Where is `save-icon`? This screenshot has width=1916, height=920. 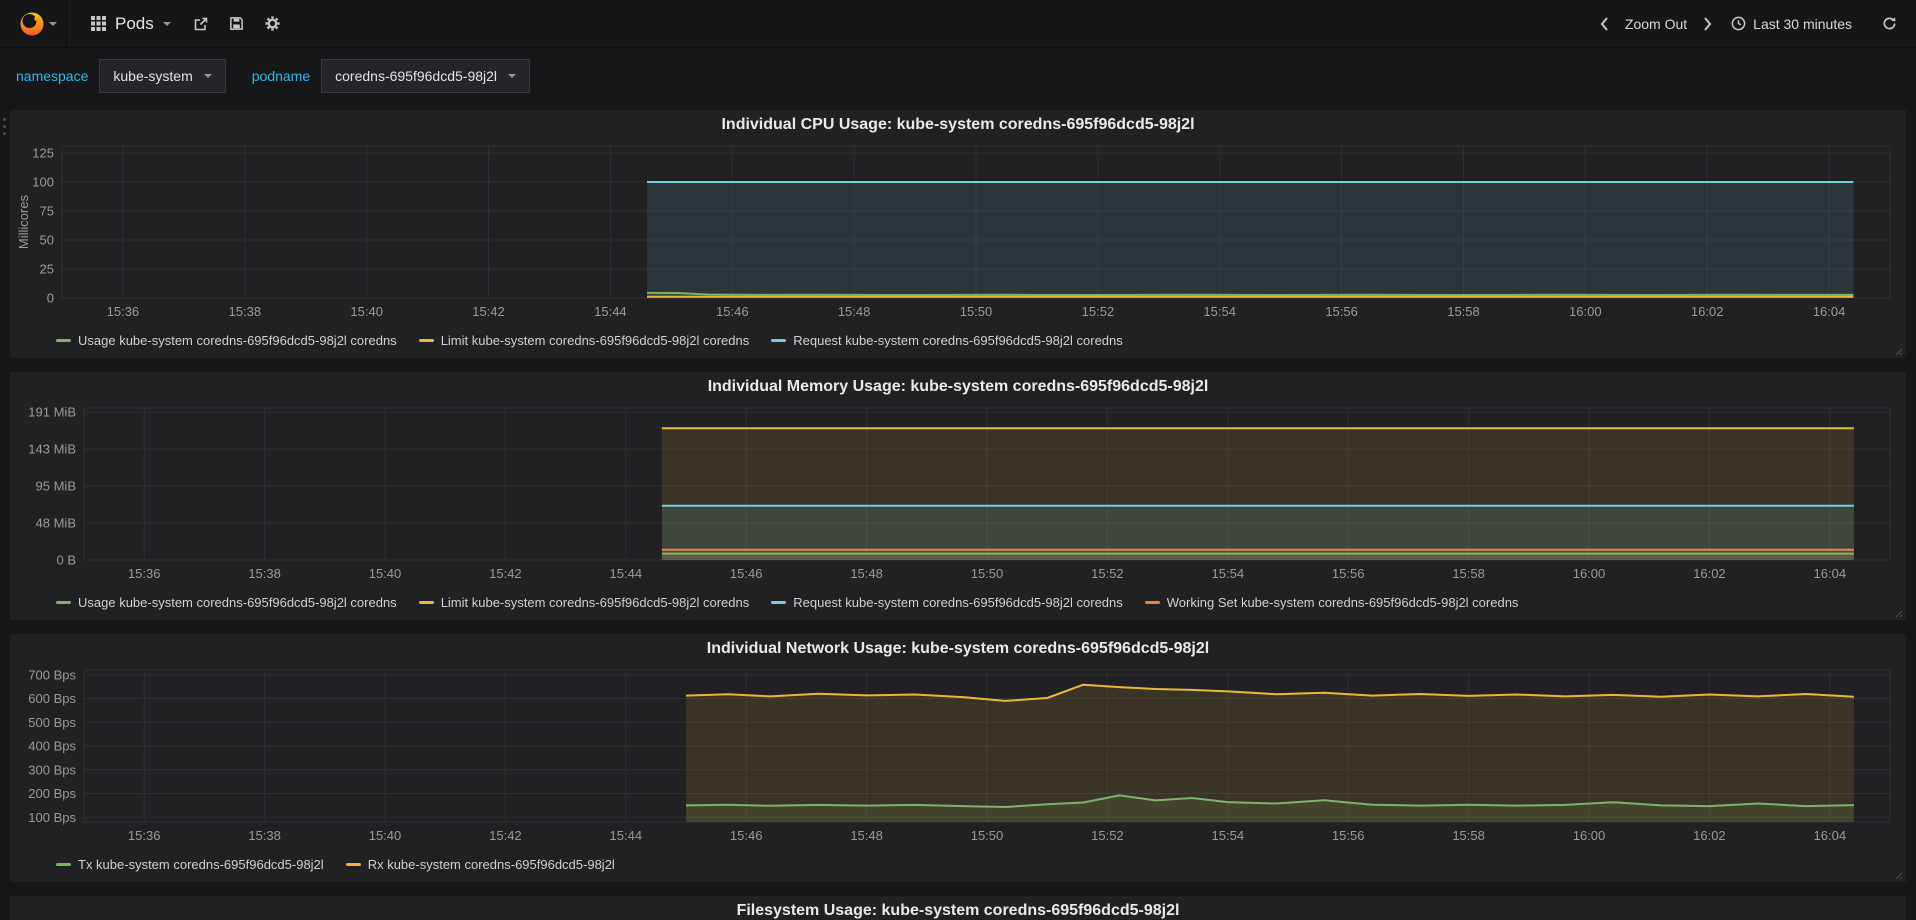
save-icon is located at coordinates (237, 23).